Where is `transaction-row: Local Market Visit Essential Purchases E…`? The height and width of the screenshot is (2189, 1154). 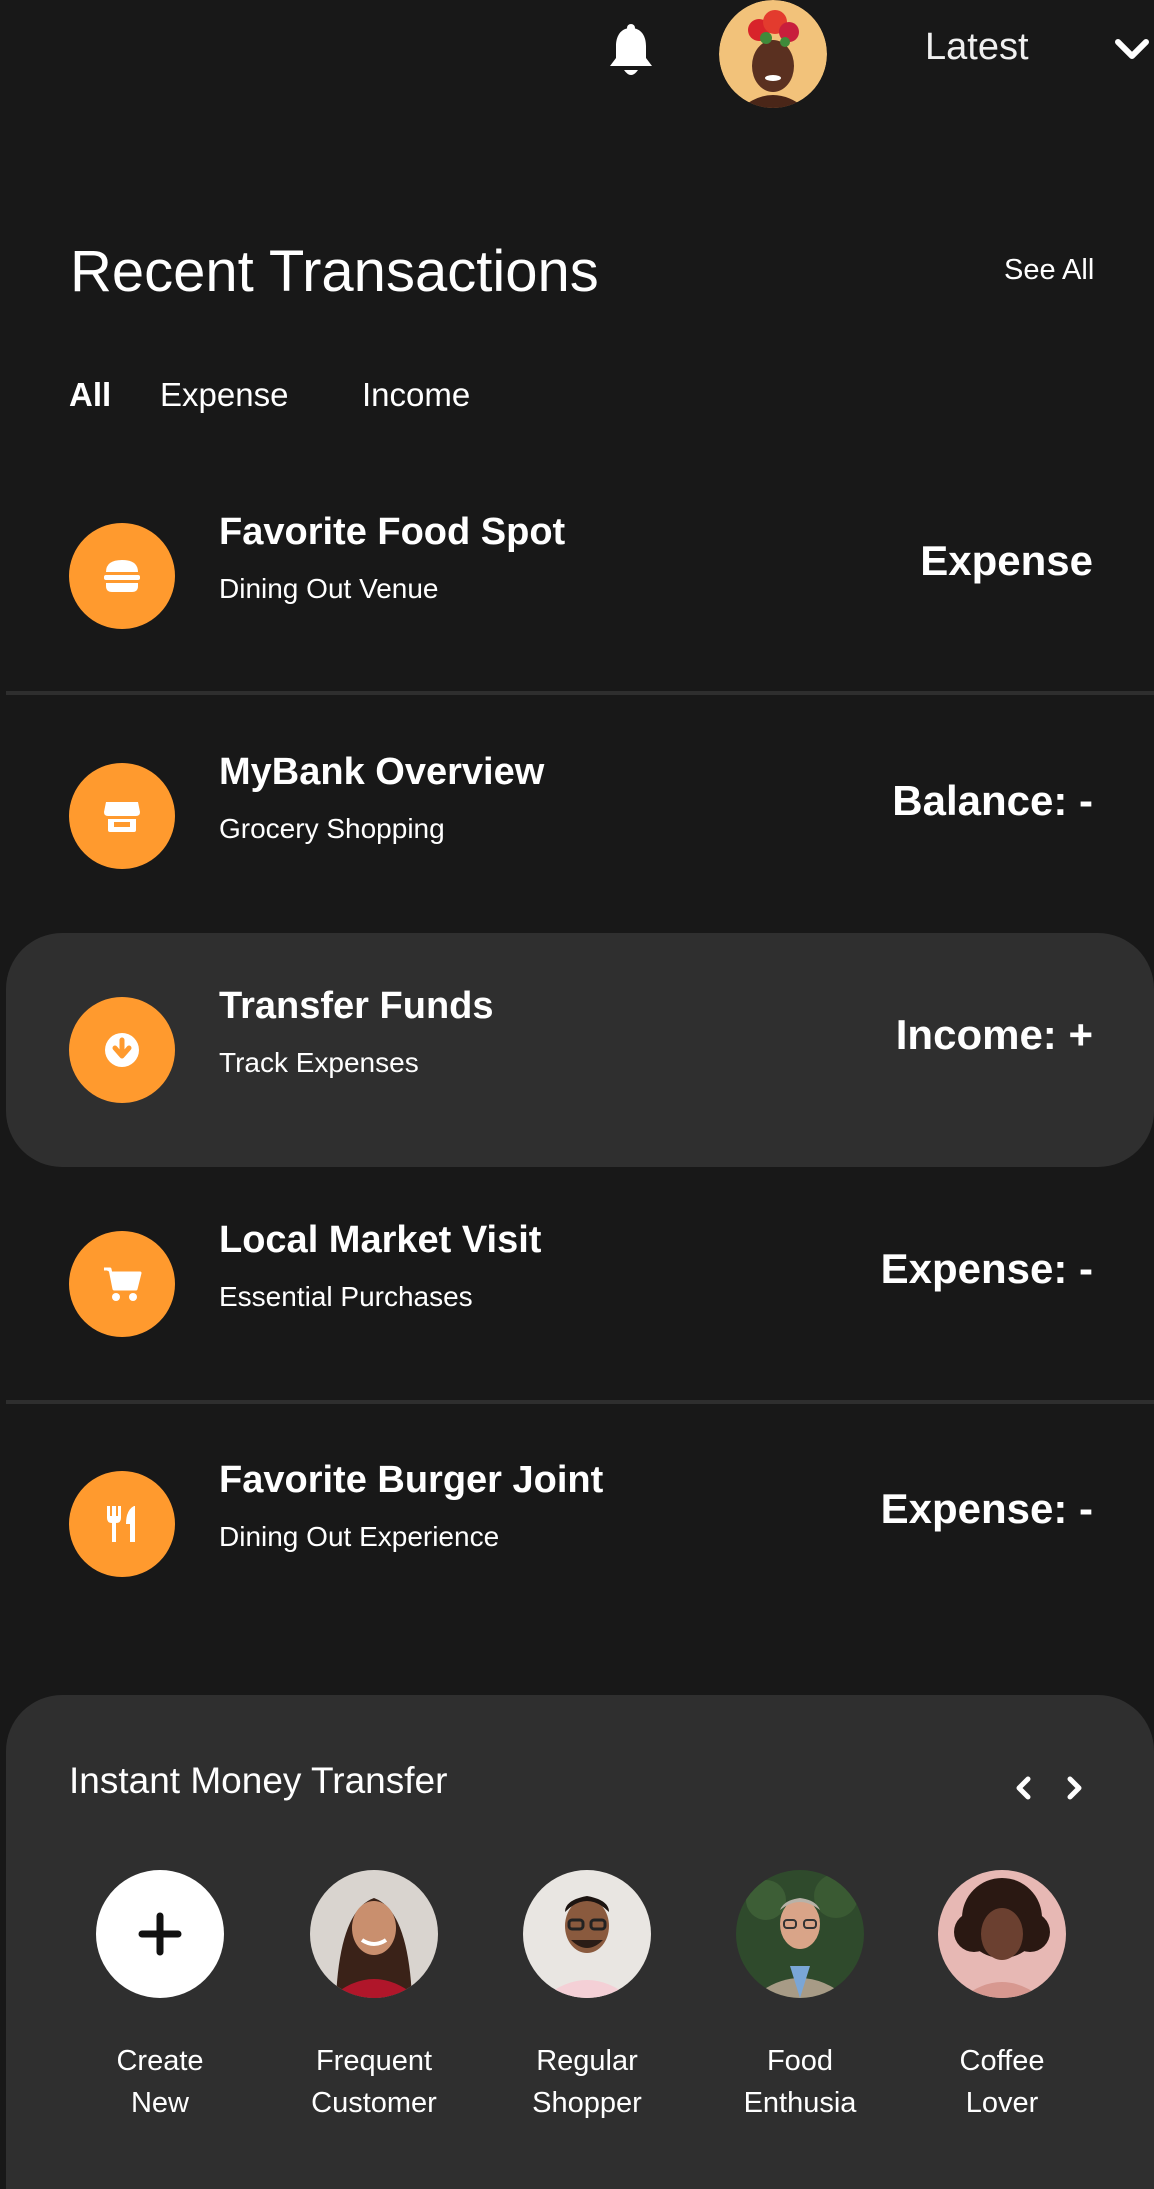
transaction-row: Local Market Visit Essential Purchases E… is located at coordinates (580, 1284).